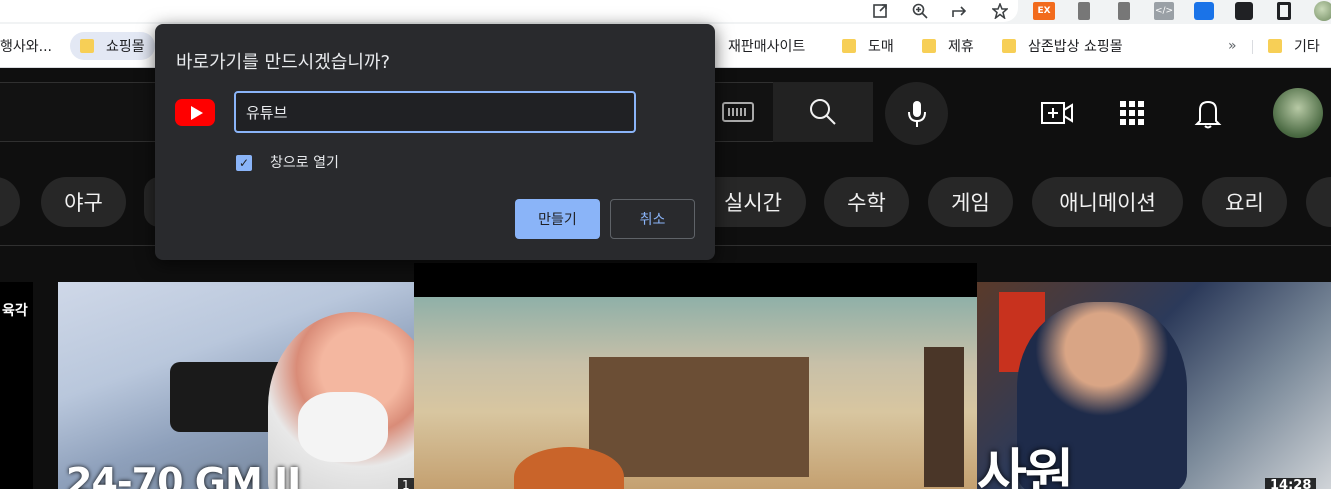 This screenshot has width=1331, height=489. Describe the element at coordinates (1075, 47) in the screenshot. I see `bookmark-label: 삼존밥상 쇼핑몰` at that location.